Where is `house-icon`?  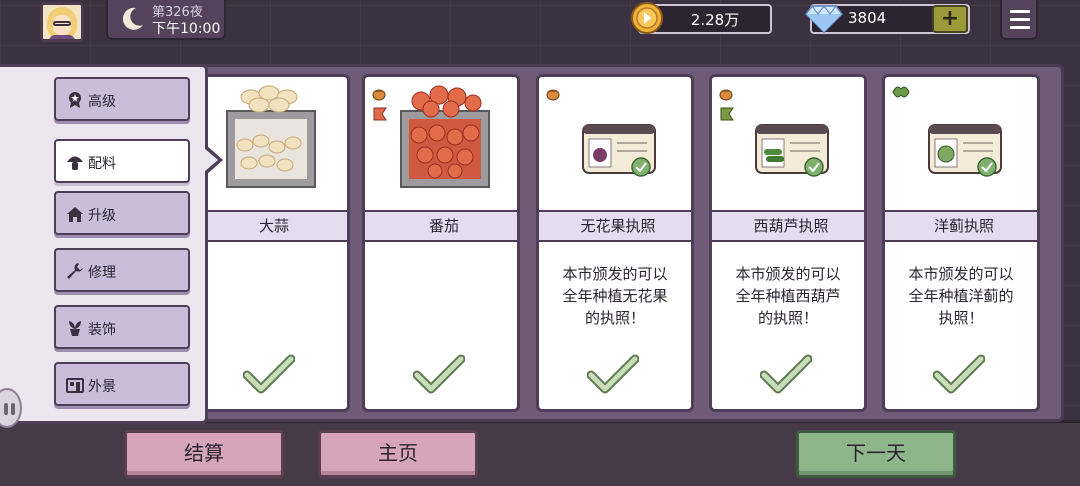
house-icon is located at coordinates (75, 214).